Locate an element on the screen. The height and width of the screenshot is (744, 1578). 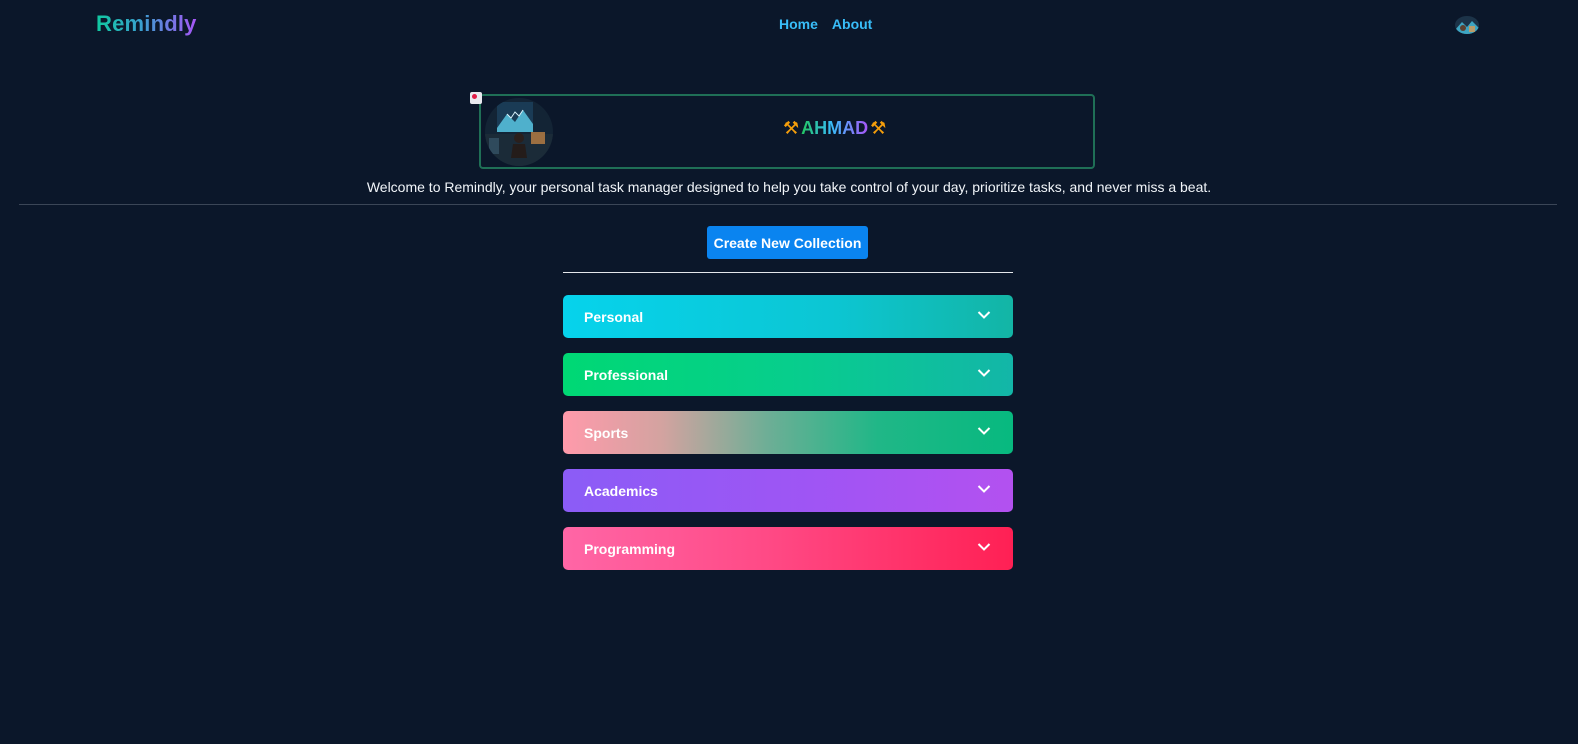
nav-link-about: About is located at coordinates (852, 24).